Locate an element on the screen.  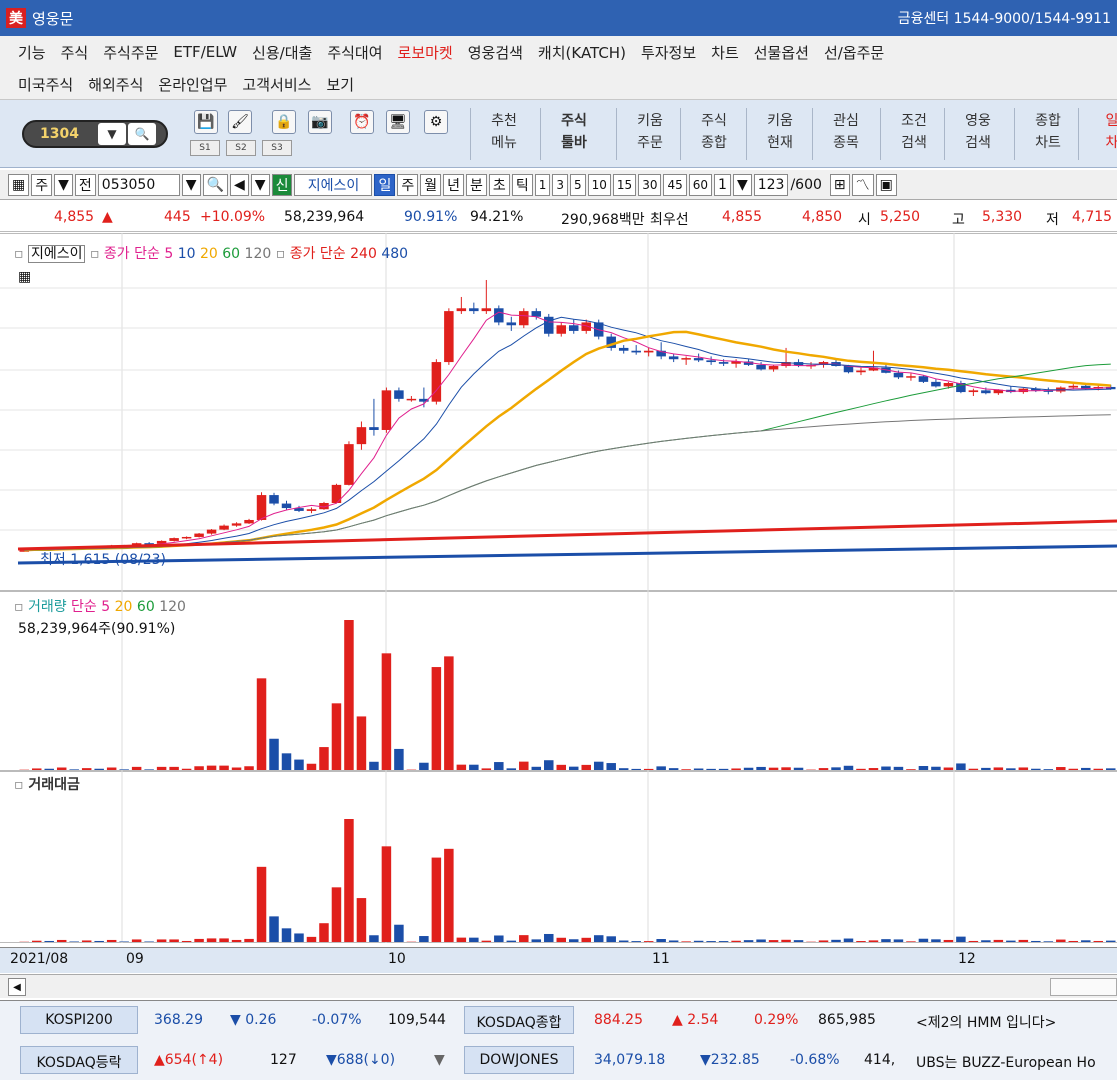
ticker-dropdown-icon: ▼ is located at coordinates (439, 1060).